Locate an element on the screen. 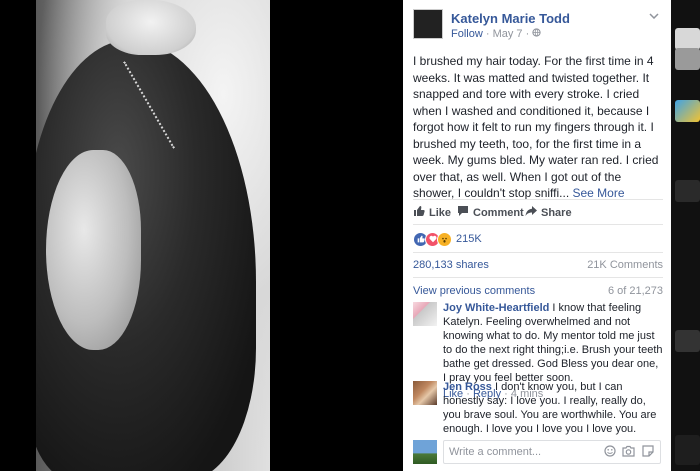 This screenshot has width=700, height=471. like-label: Like is located at coordinates (440, 212).